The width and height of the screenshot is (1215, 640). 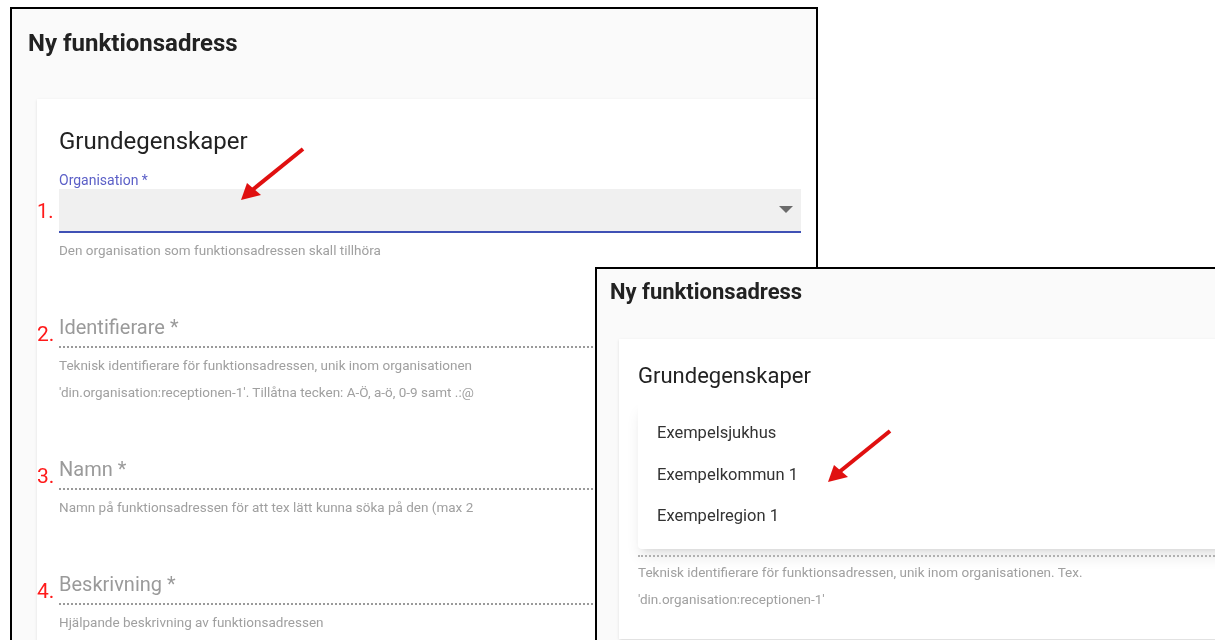 What do you see at coordinates (46, 211) in the screenshot?
I see `step-number: 1.` at bounding box center [46, 211].